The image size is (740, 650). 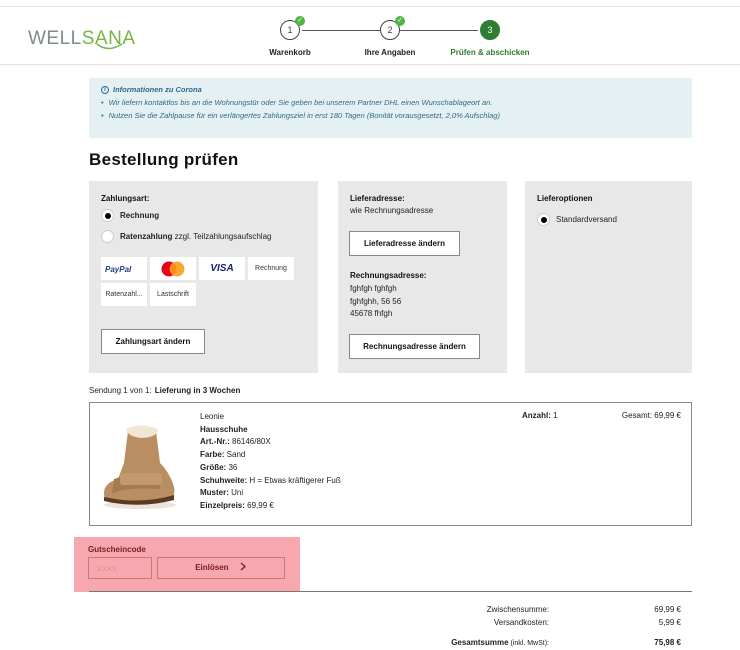 I want to click on qty-label: Anzahl:, so click(x=536, y=415).